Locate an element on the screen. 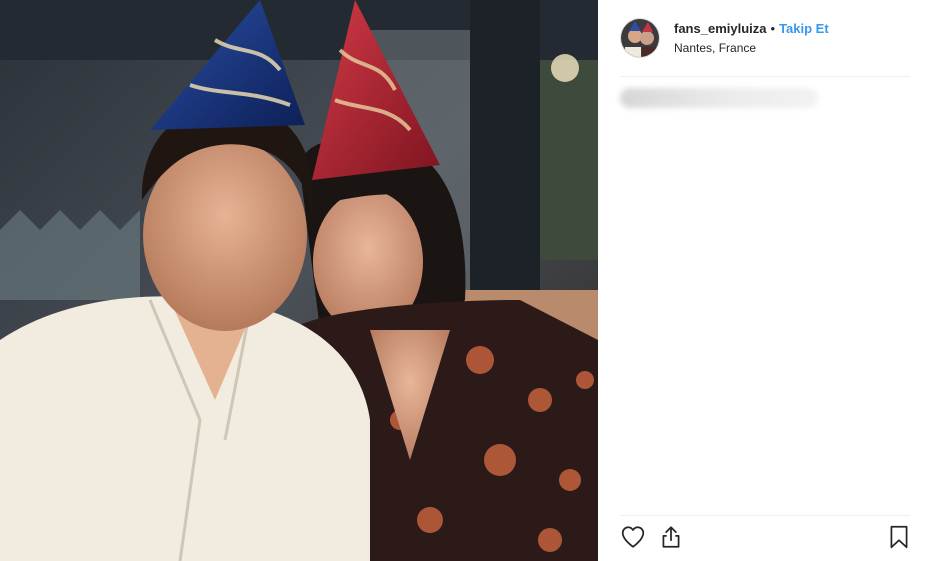 This screenshot has height=561, width=931. heart-icon is located at coordinates (634, 538).